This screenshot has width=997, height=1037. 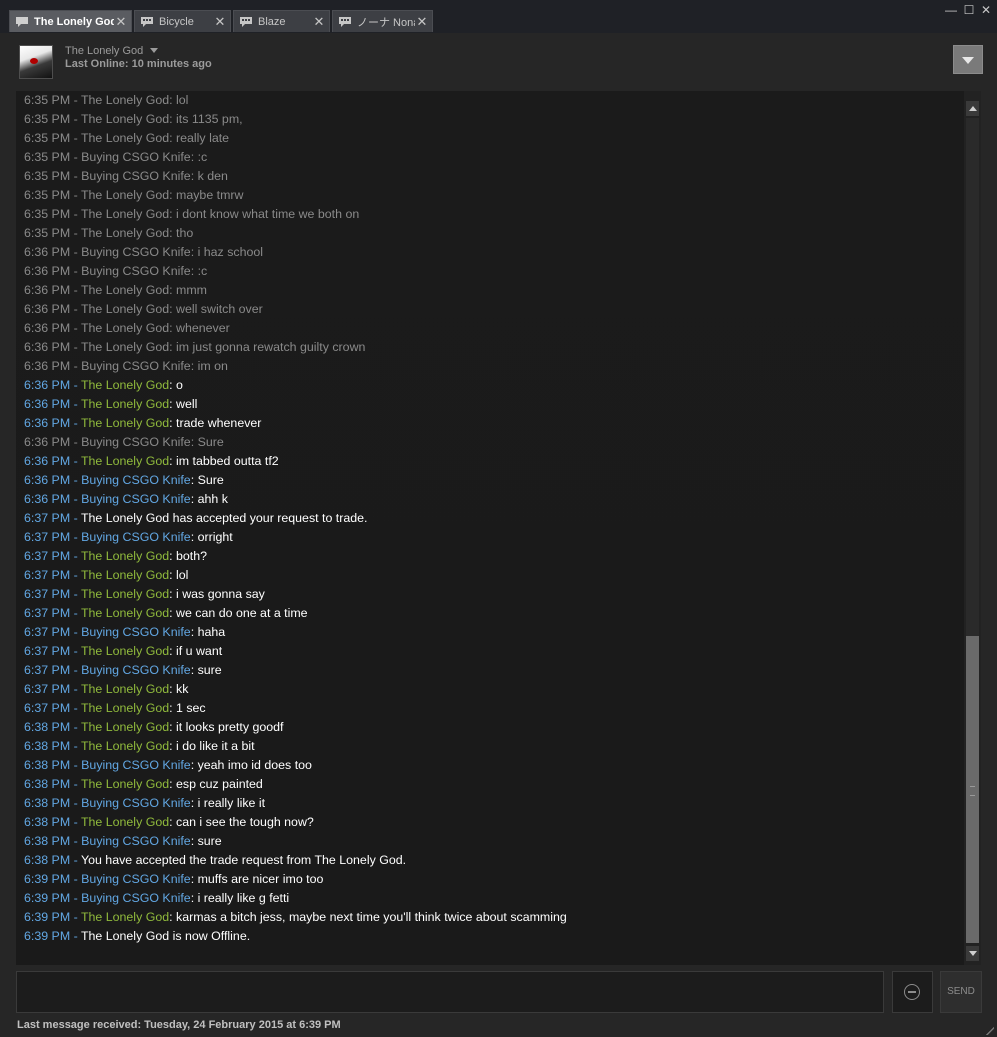 I want to click on tab-label: ノーナ Nona, so click(x=386, y=22).